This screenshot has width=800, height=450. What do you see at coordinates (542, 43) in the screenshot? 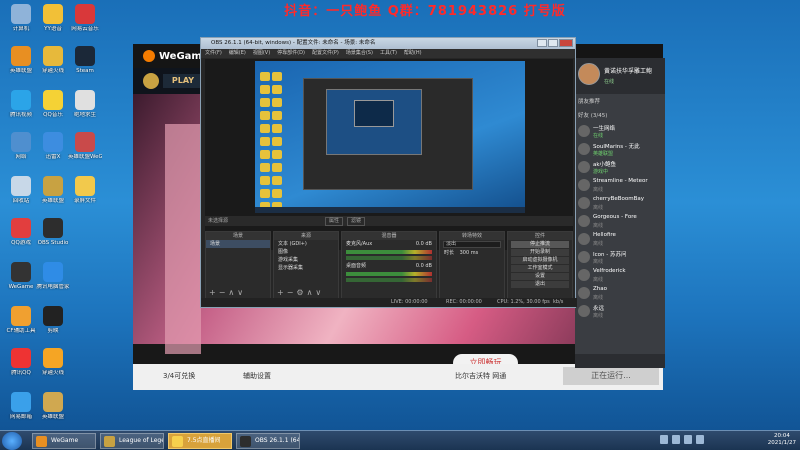
I see `minimize-icon` at bounding box center [542, 43].